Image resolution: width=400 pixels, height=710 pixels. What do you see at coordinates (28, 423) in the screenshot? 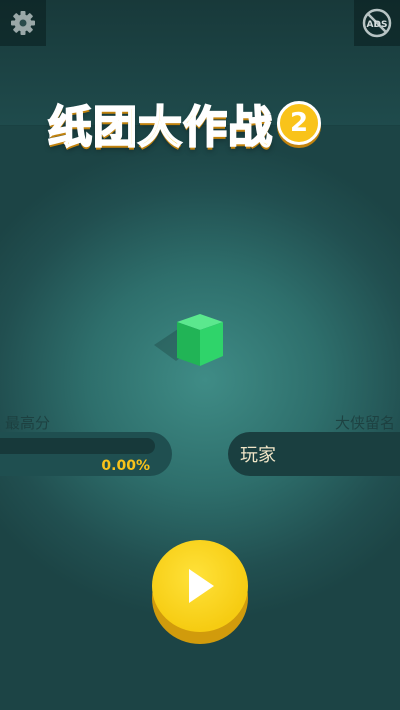
I see `high-score-label: 最高分` at bounding box center [28, 423].